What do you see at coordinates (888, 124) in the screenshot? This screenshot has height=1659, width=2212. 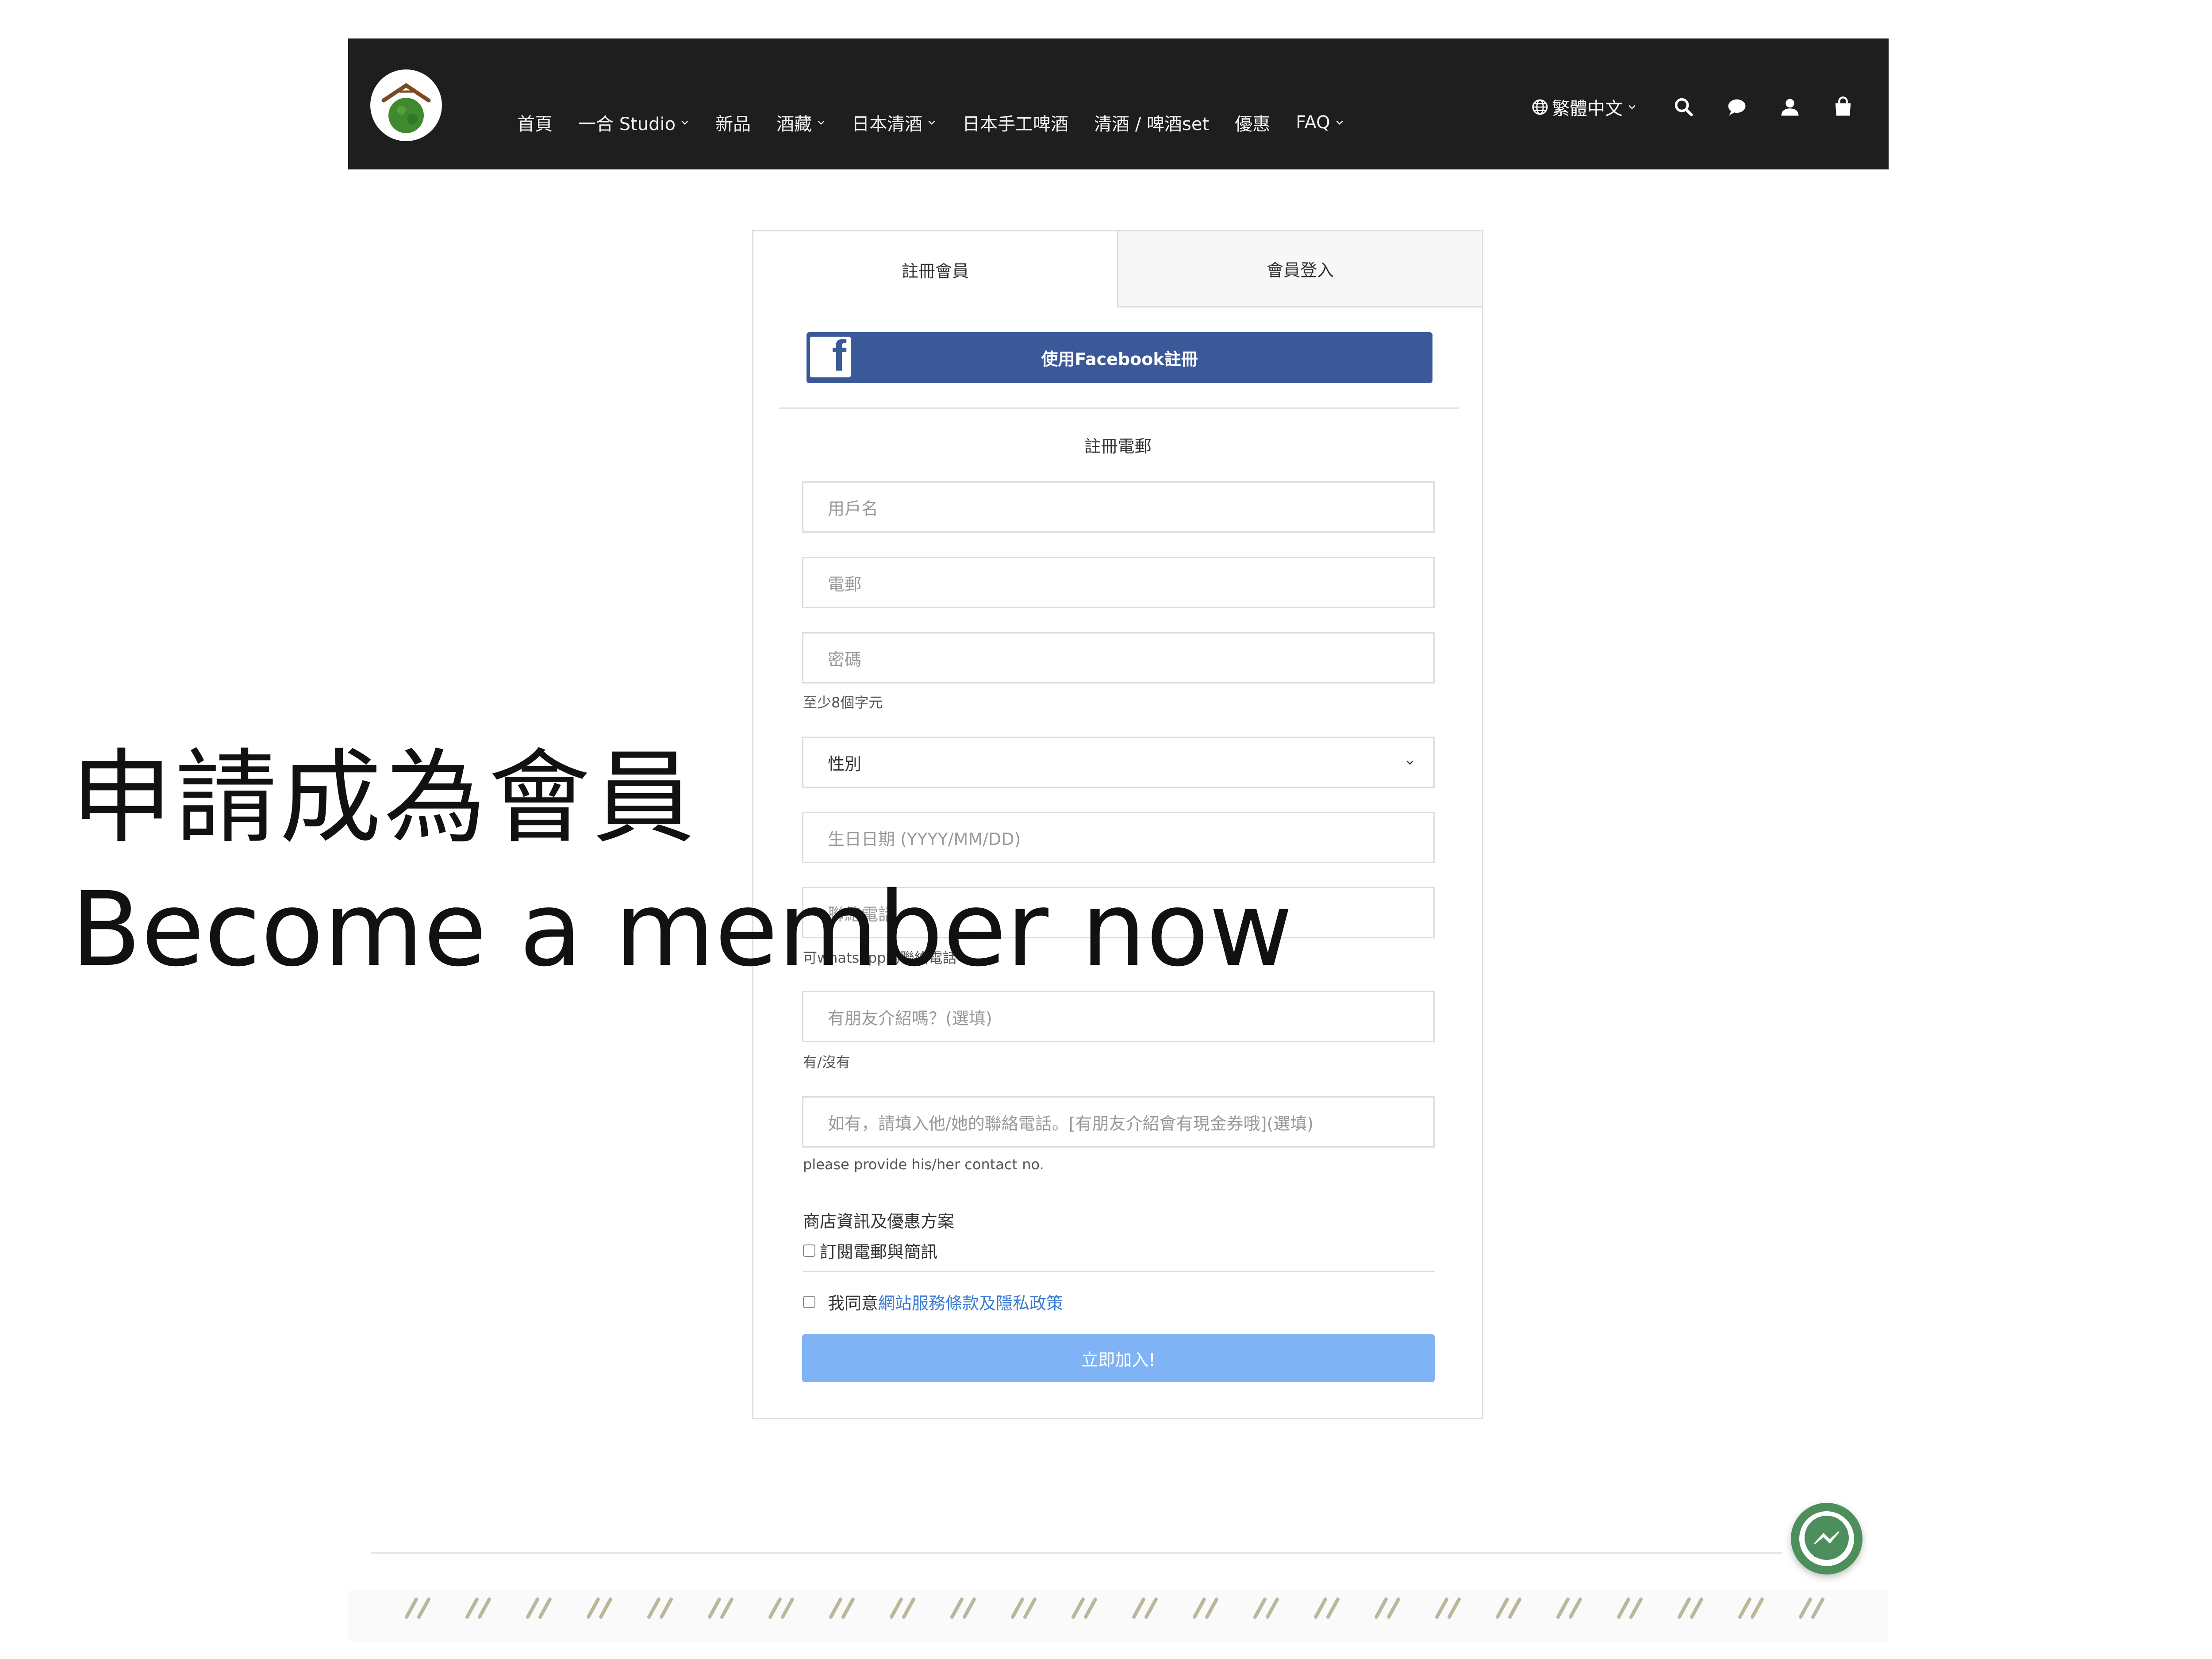 I see `nav-label: 日本清酒` at bounding box center [888, 124].